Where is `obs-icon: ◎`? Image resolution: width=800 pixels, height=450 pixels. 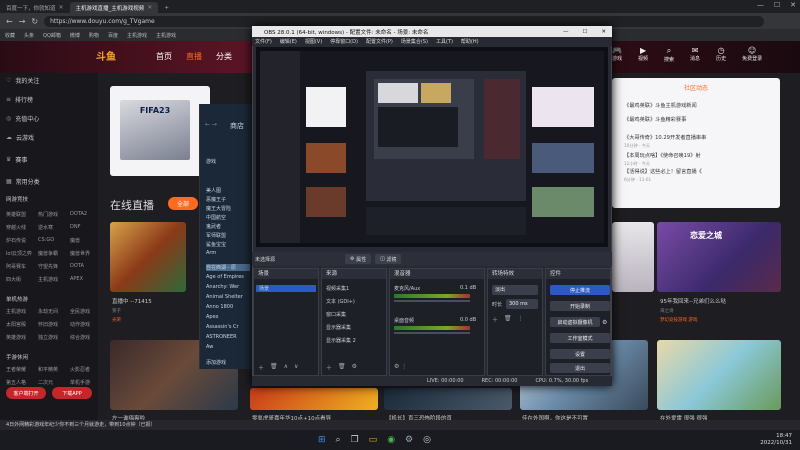 obs-icon: ◎ is located at coordinates (427, 440).